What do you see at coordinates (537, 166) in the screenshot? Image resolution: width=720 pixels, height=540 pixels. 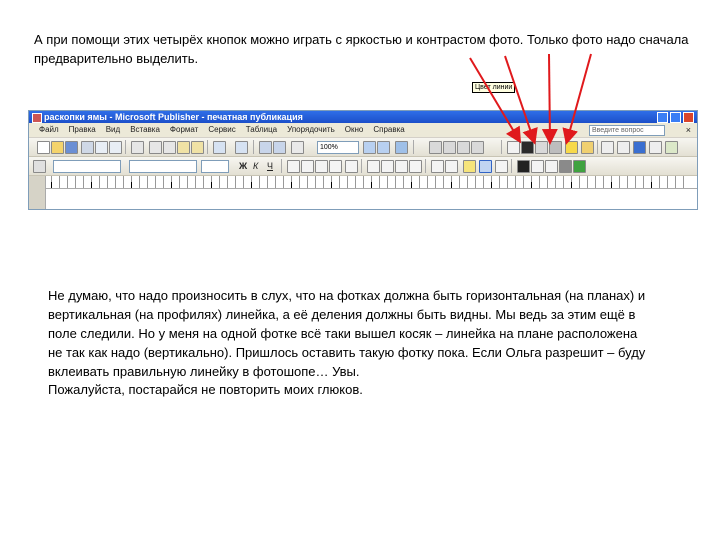 I see `dash-icon` at bounding box center [537, 166].